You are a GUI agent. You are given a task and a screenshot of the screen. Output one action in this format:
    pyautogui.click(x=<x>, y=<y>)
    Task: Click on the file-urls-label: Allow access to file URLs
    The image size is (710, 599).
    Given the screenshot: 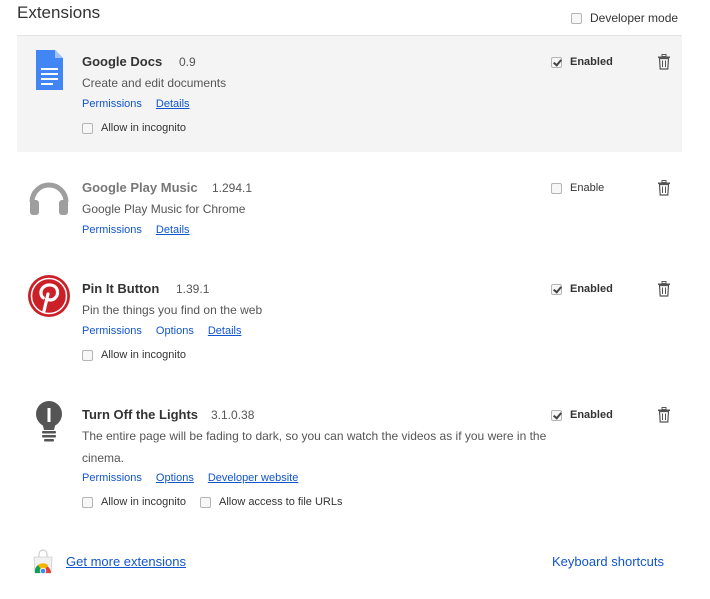 What is the action you would take?
    pyautogui.click(x=281, y=502)
    